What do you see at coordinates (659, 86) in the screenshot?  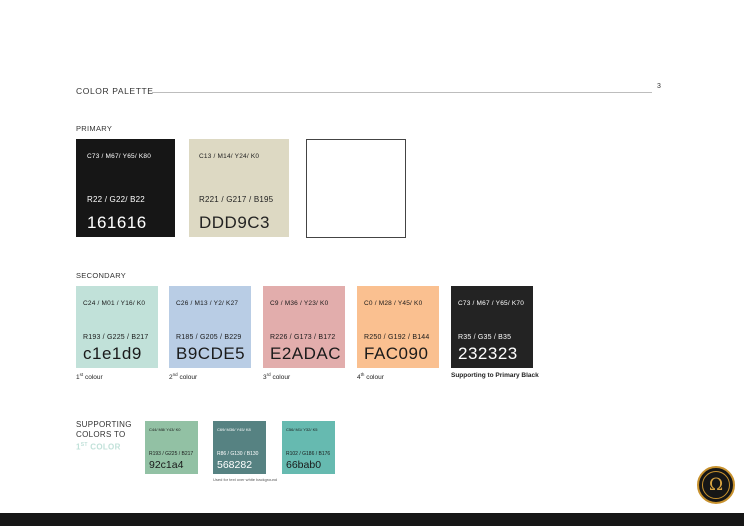 I see `page-number: 3` at bounding box center [659, 86].